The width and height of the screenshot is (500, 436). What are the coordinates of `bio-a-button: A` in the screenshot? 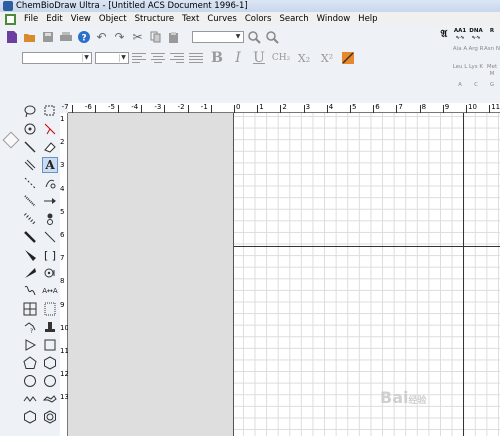 It's located at (460, 91).